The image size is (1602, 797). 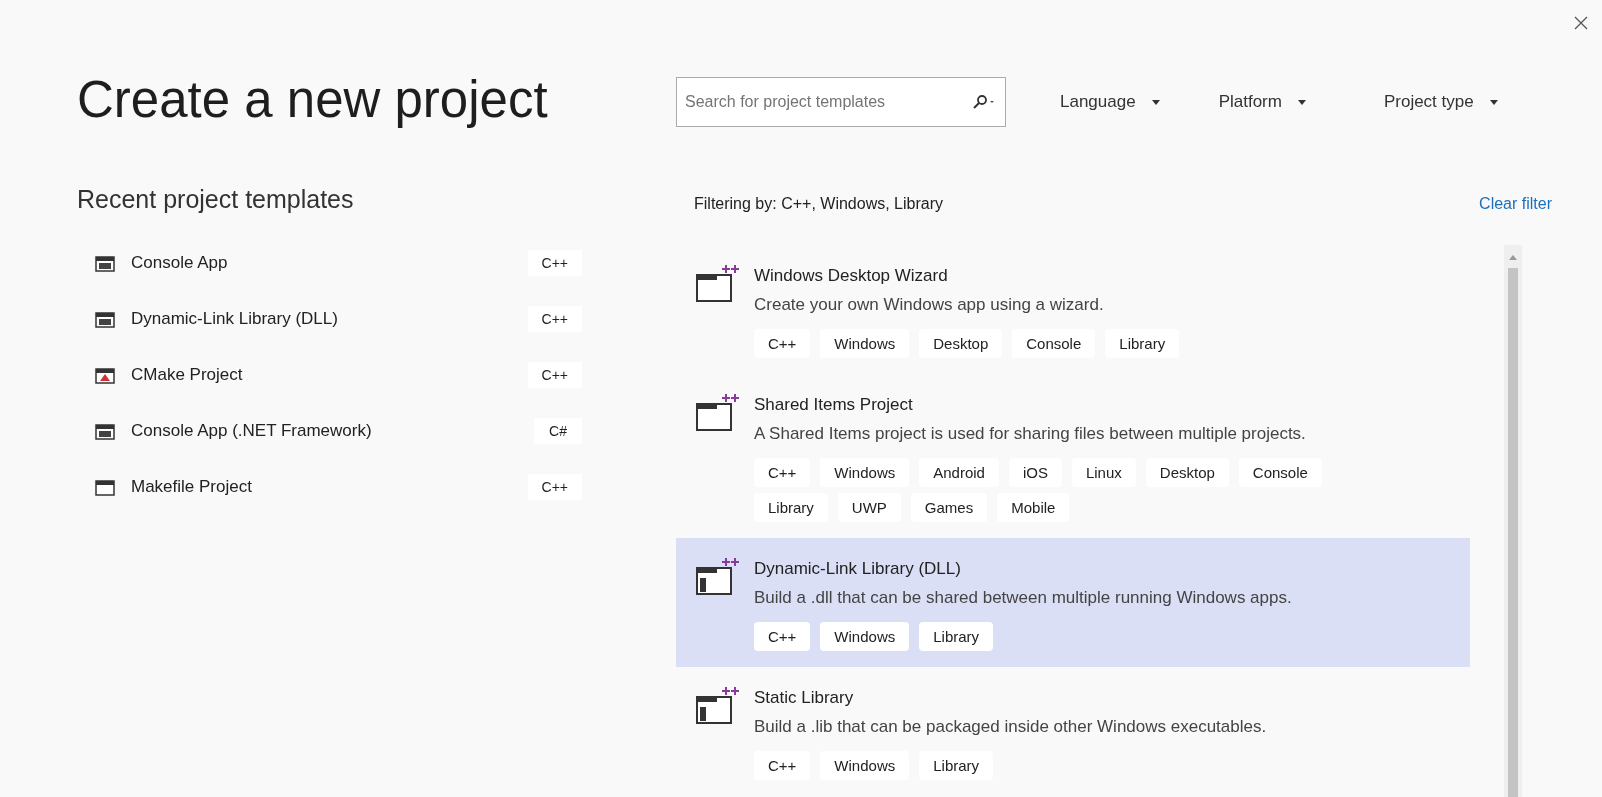 What do you see at coordinates (1035, 472) in the screenshot?
I see `template-tag: iOS` at bounding box center [1035, 472].